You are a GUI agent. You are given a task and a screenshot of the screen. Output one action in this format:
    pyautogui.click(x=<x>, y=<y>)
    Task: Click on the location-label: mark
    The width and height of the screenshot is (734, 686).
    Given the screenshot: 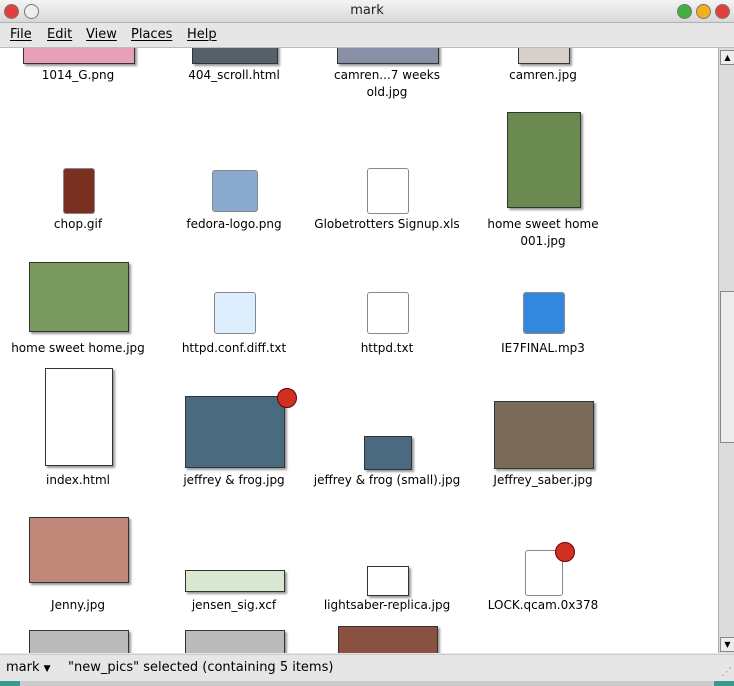 What is the action you would take?
    pyautogui.click(x=23, y=667)
    